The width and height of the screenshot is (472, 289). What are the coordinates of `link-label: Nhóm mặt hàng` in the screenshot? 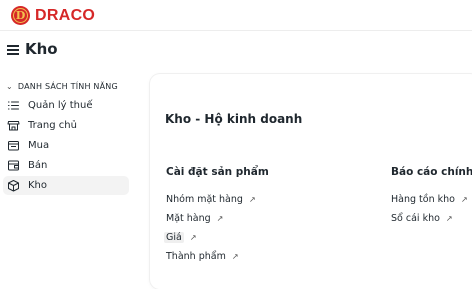 It's located at (204, 199).